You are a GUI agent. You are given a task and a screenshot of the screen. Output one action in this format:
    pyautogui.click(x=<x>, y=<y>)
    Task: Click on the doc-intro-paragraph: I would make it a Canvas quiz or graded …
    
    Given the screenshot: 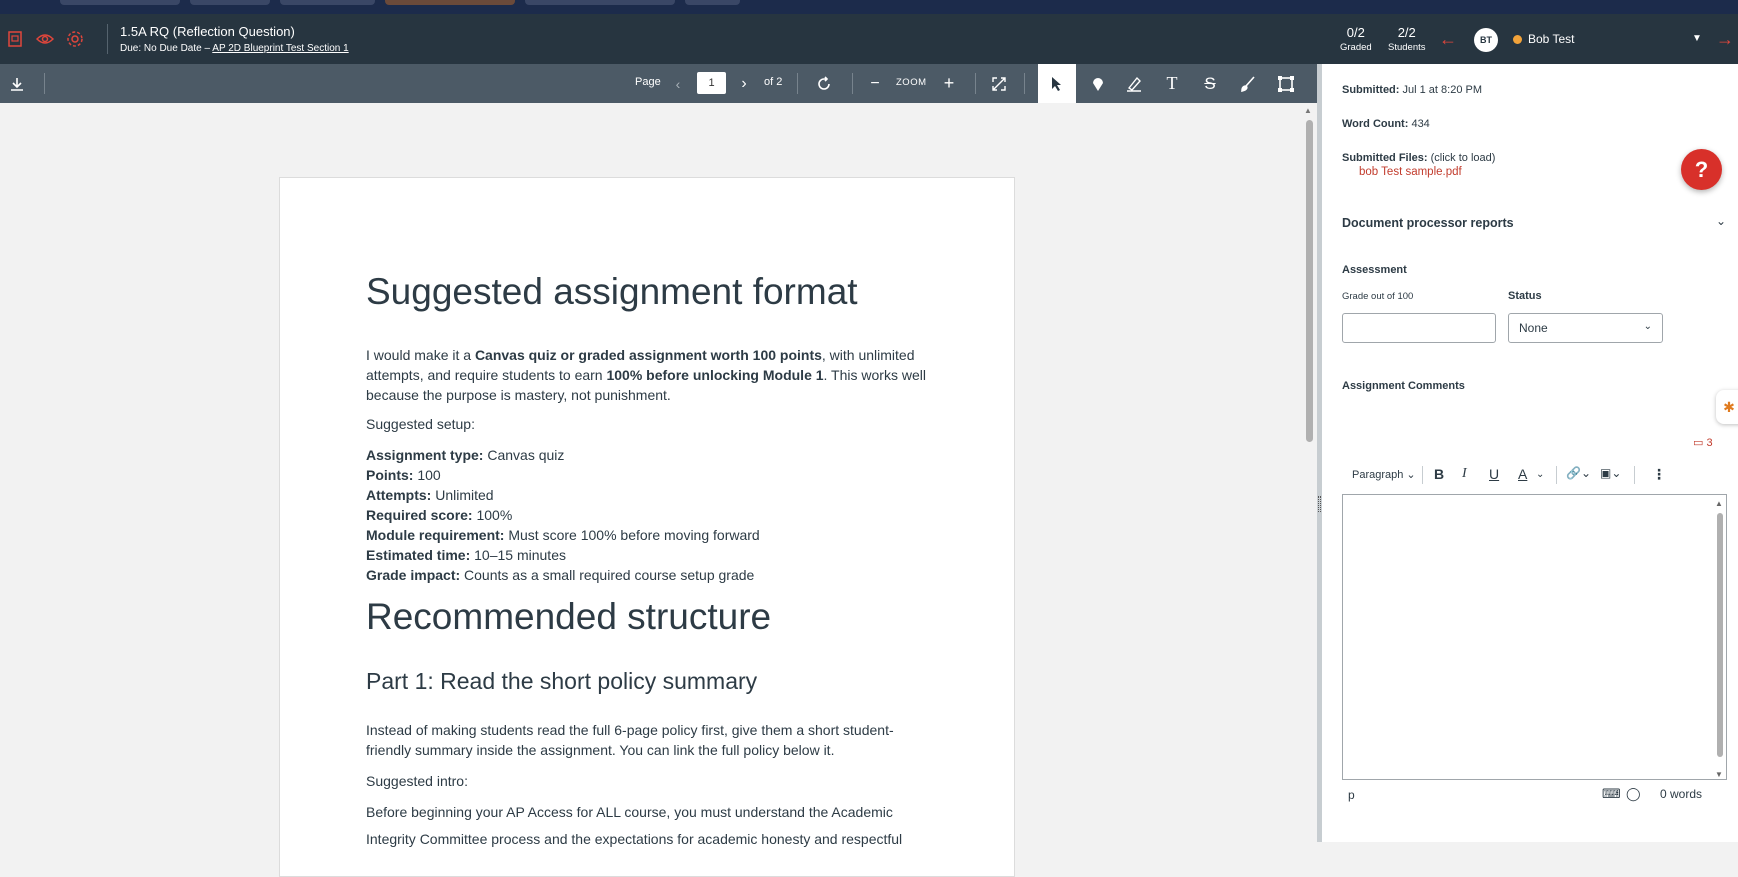 What is the action you would take?
    pyautogui.click(x=656, y=375)
    